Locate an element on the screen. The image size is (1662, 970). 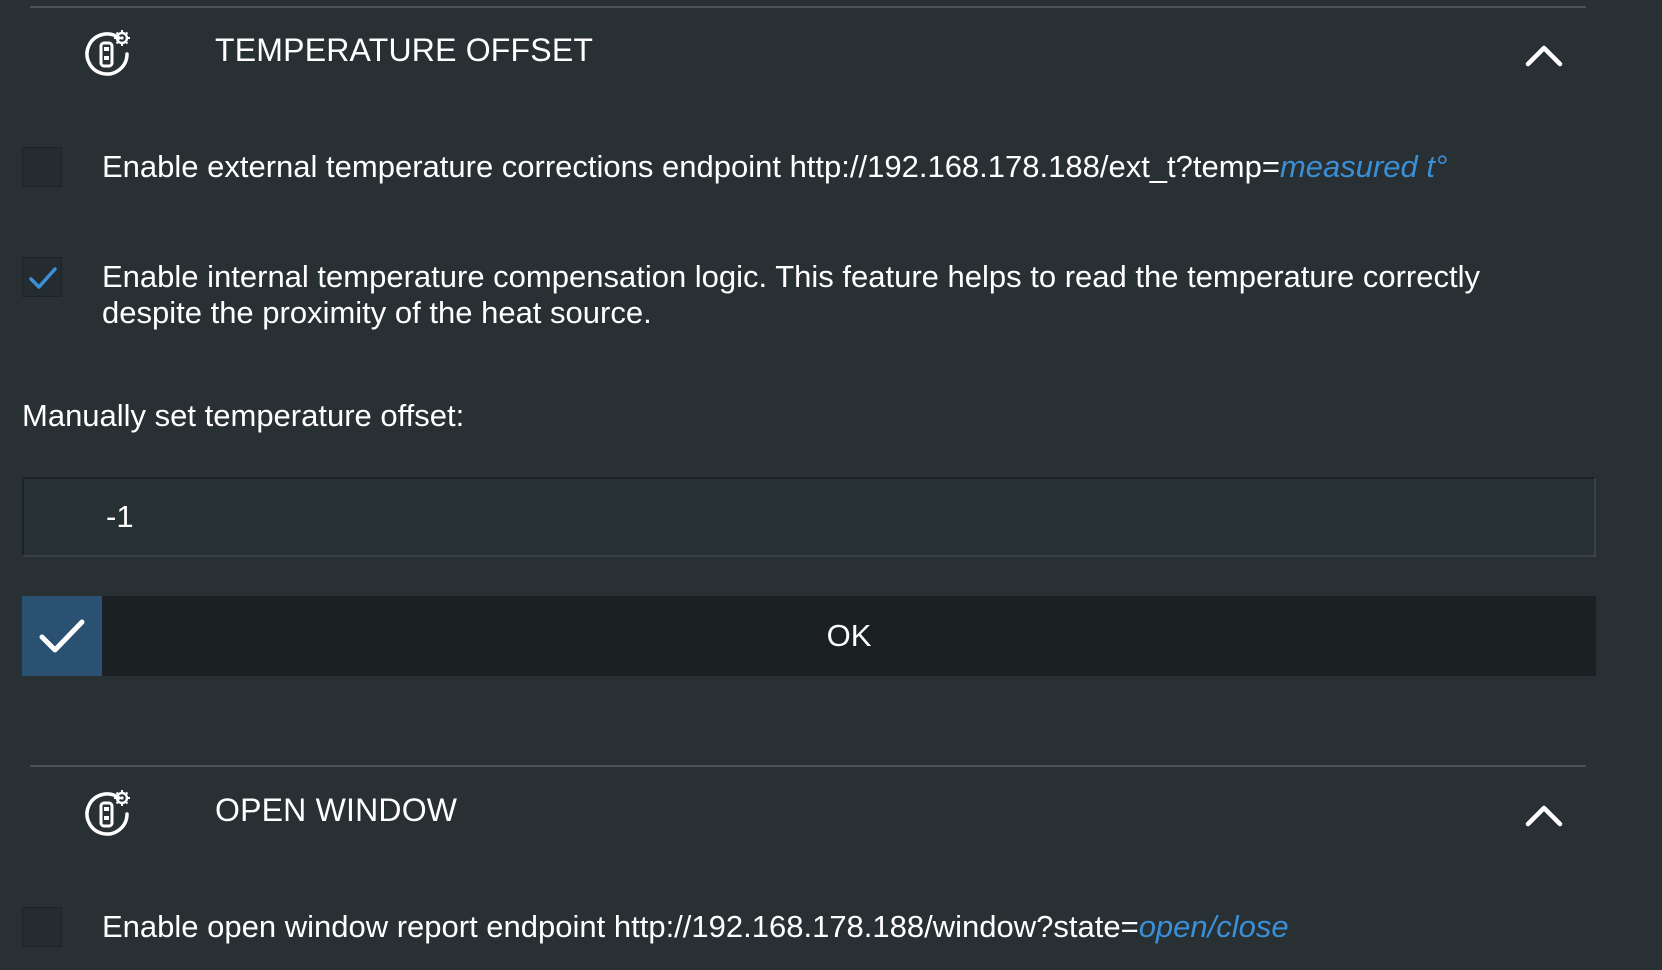
section-title: OPEN WINDOW is located at coordinates (336, 810).